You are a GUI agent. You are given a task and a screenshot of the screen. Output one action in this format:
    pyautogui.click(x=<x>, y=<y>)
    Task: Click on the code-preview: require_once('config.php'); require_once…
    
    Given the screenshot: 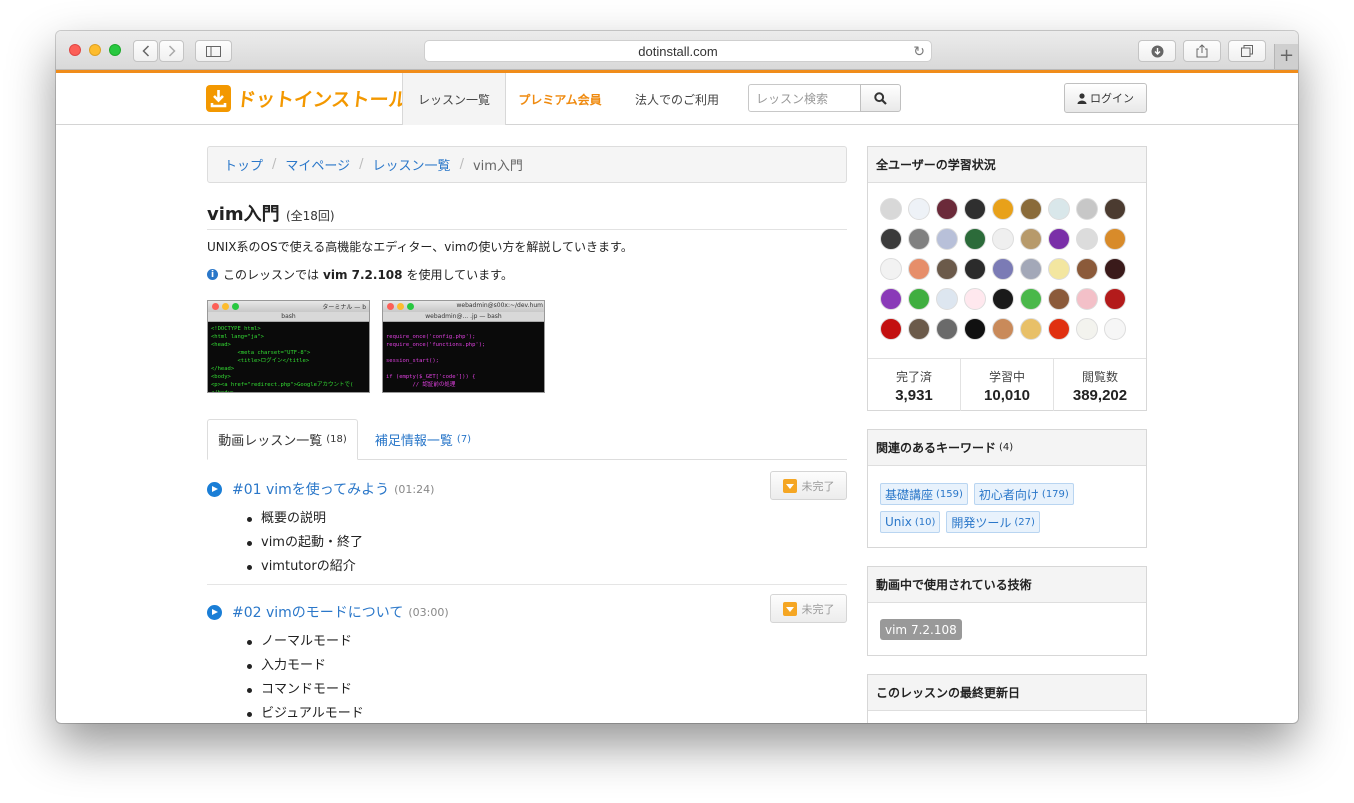 What is the action you would take?
    pyautogui.click(x=436, y=361)
    